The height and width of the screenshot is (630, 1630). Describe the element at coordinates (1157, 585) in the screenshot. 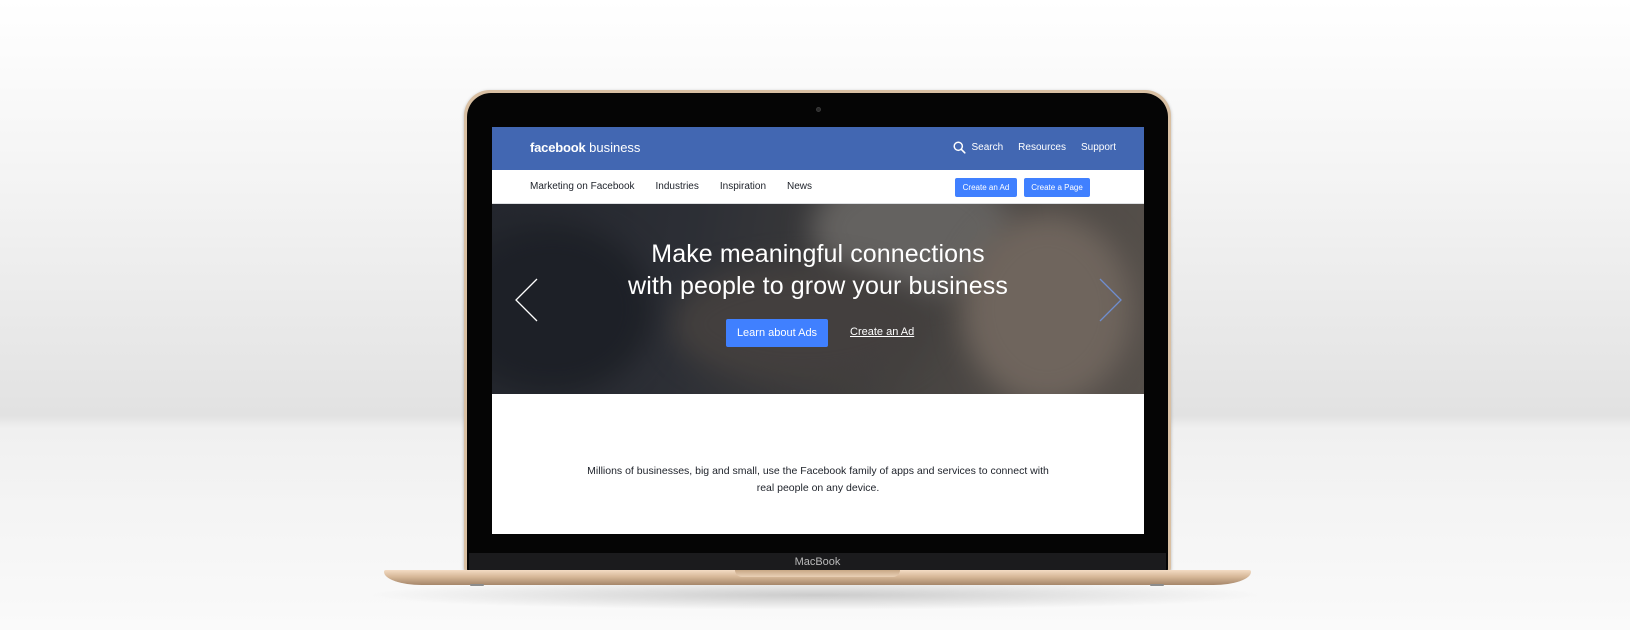

I see `laptop-foot-right` at that location.